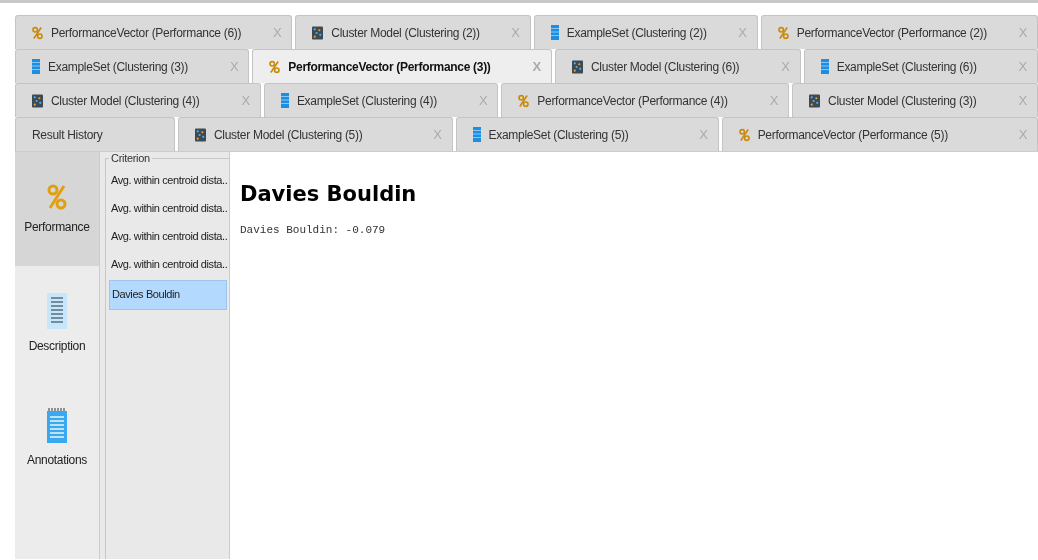 The image size is (1038, 560). I want to click on view-button: Performance, so click(57, 209).